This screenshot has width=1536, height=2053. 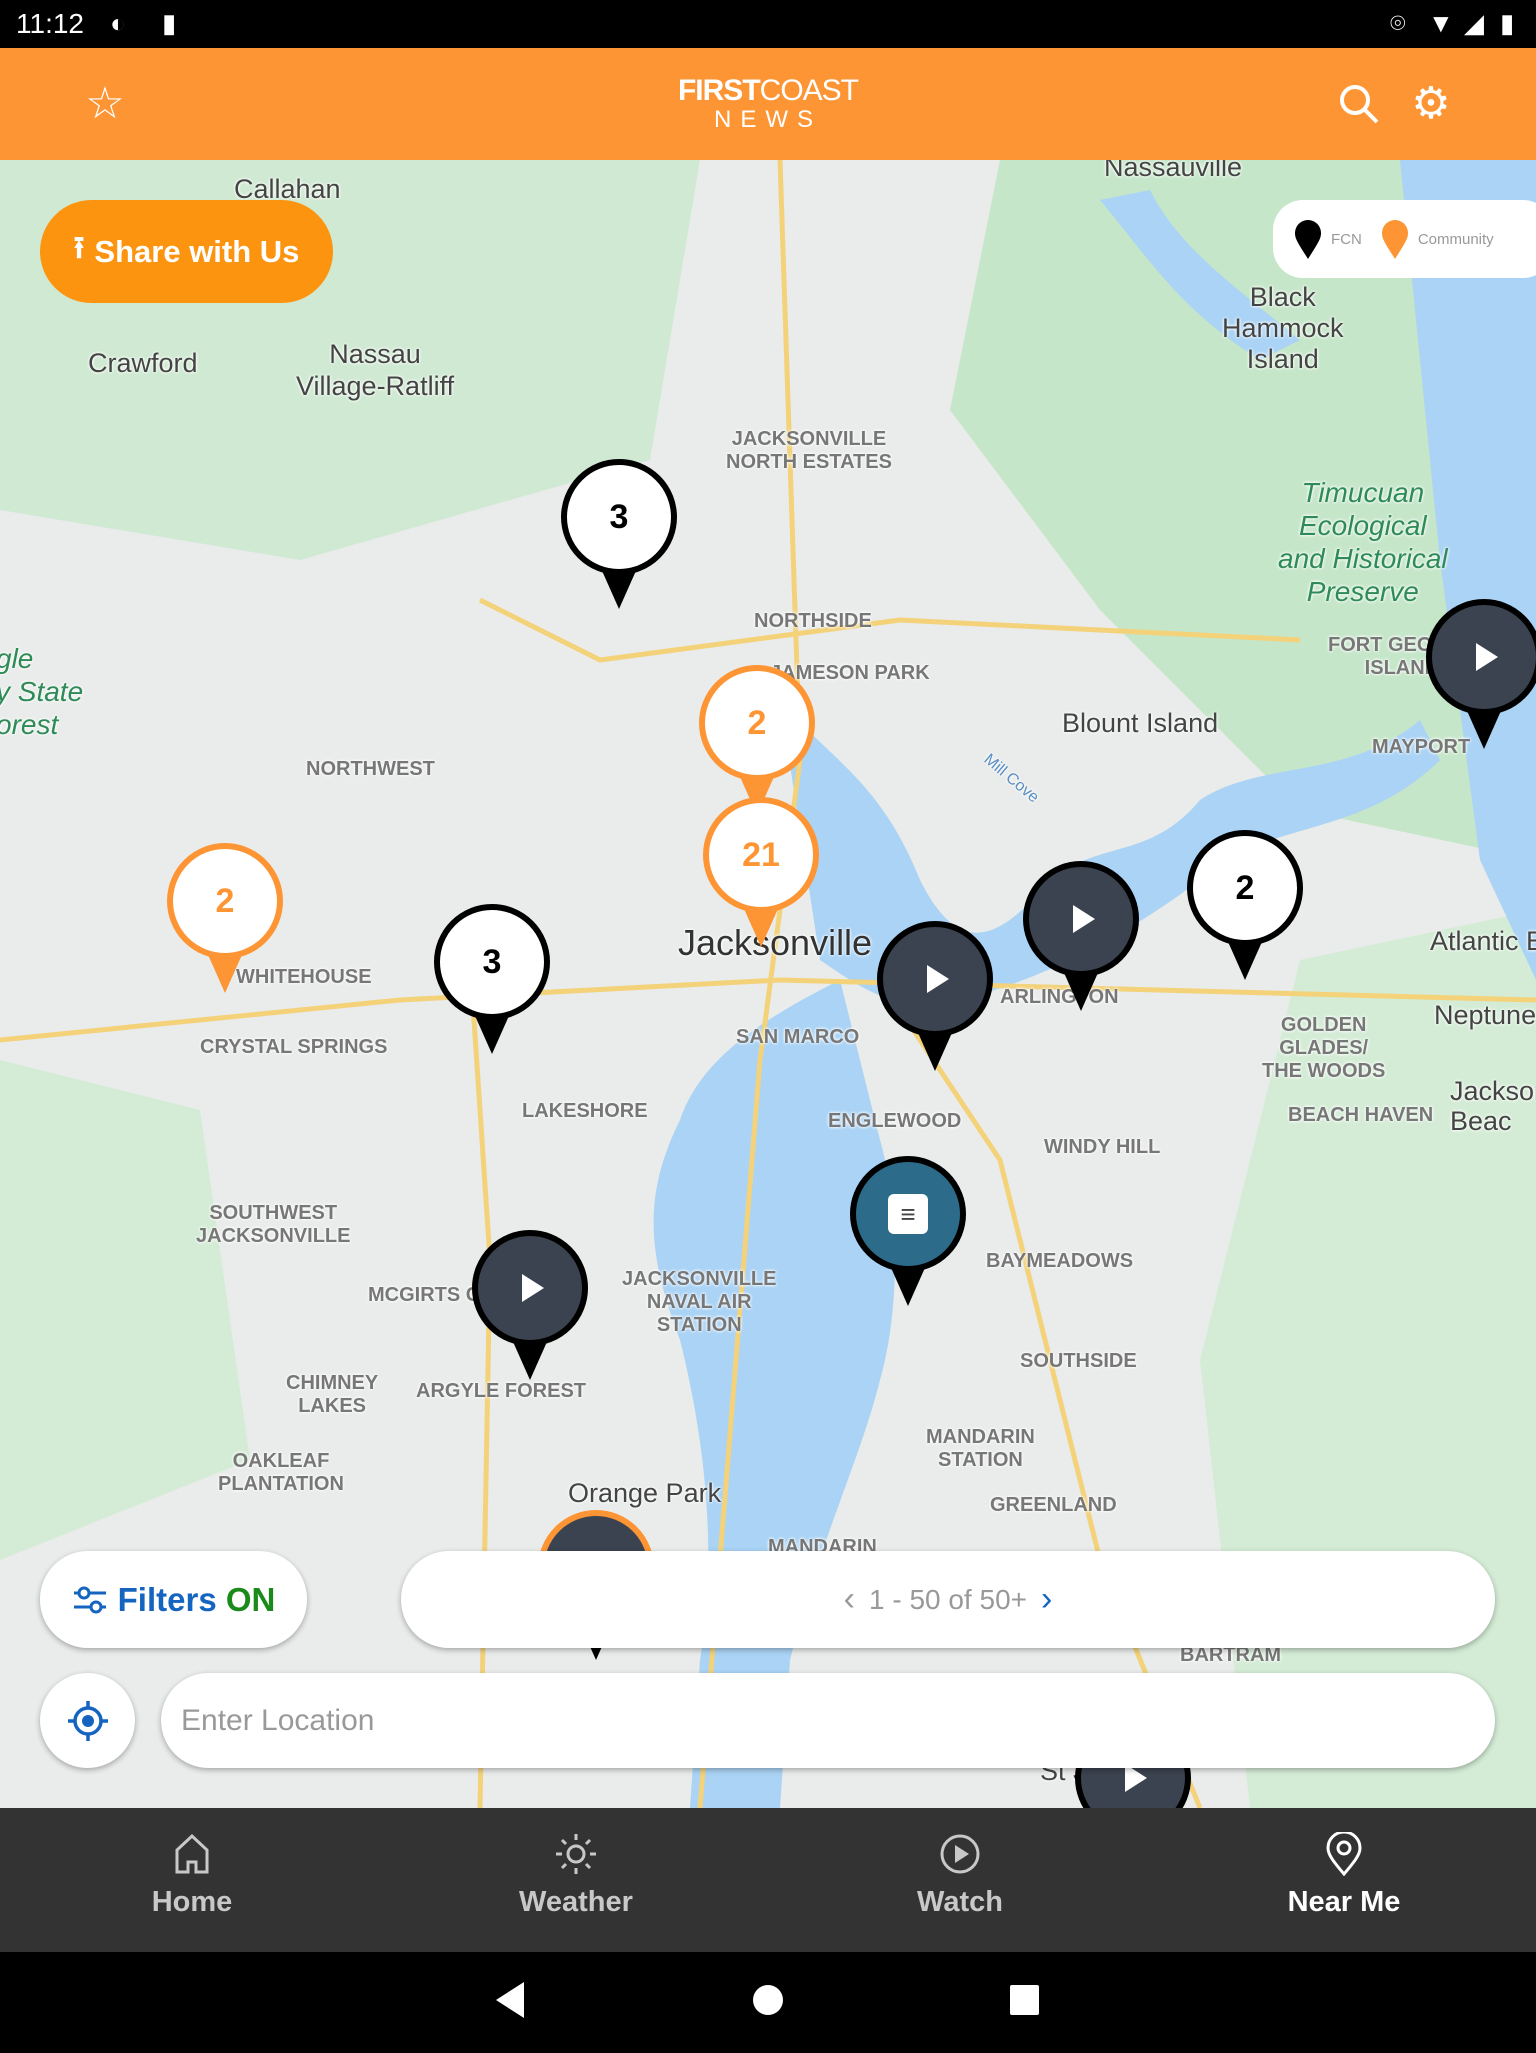 I want to click on share-label: Share with Us, so click(x=197, y=251).